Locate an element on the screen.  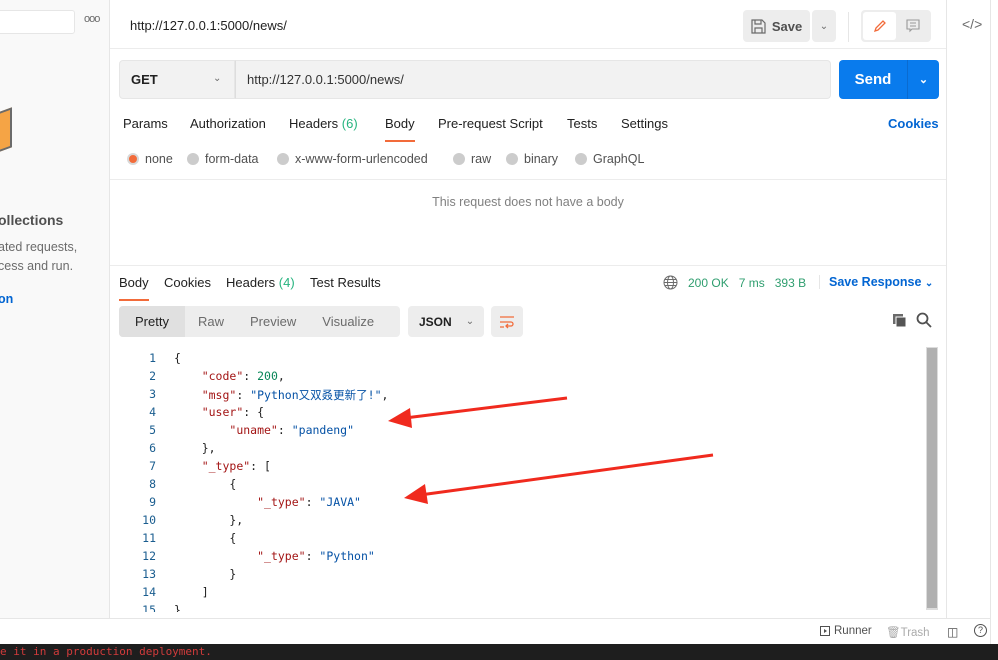
no-body-message: This request does not have a body is located at coordinates (528, 202).